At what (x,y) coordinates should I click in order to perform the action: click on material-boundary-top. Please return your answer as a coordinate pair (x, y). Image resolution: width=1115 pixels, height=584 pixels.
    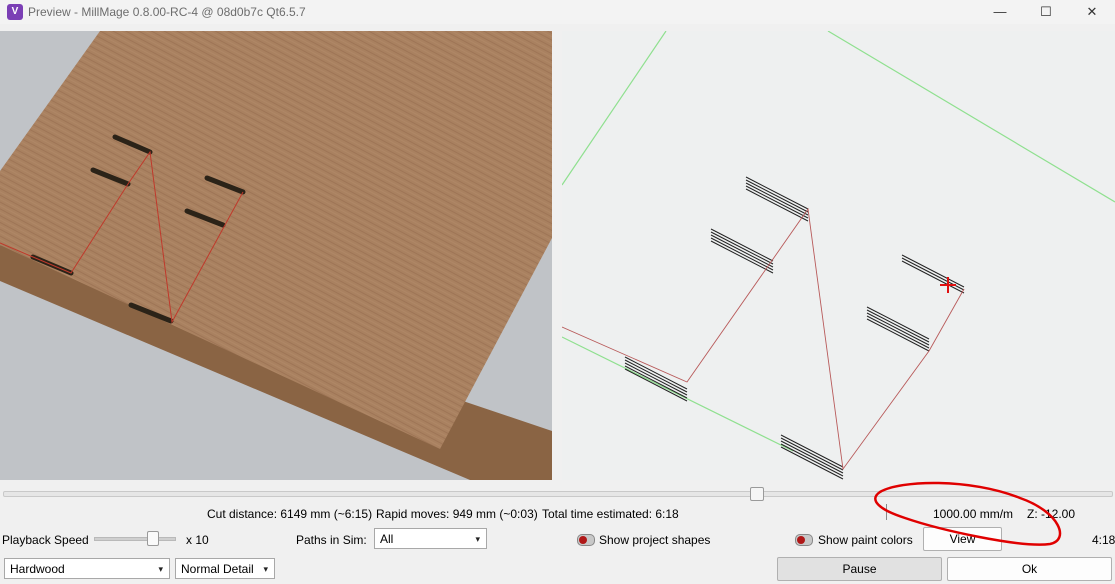
    Looking at the image, I should click on (971, 117).